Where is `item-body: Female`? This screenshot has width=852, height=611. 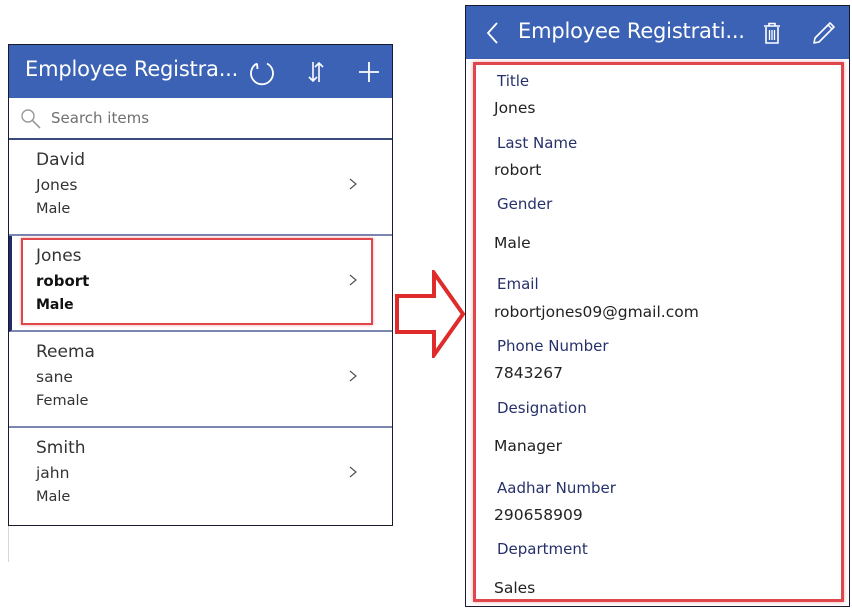
item-body: Female is located at coordinates (62, 401).